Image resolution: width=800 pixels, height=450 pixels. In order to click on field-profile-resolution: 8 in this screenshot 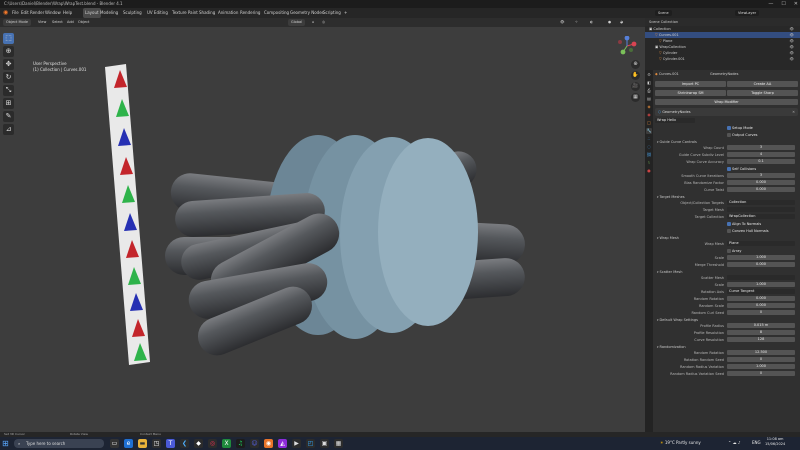, I will do `click(761, 332)`.